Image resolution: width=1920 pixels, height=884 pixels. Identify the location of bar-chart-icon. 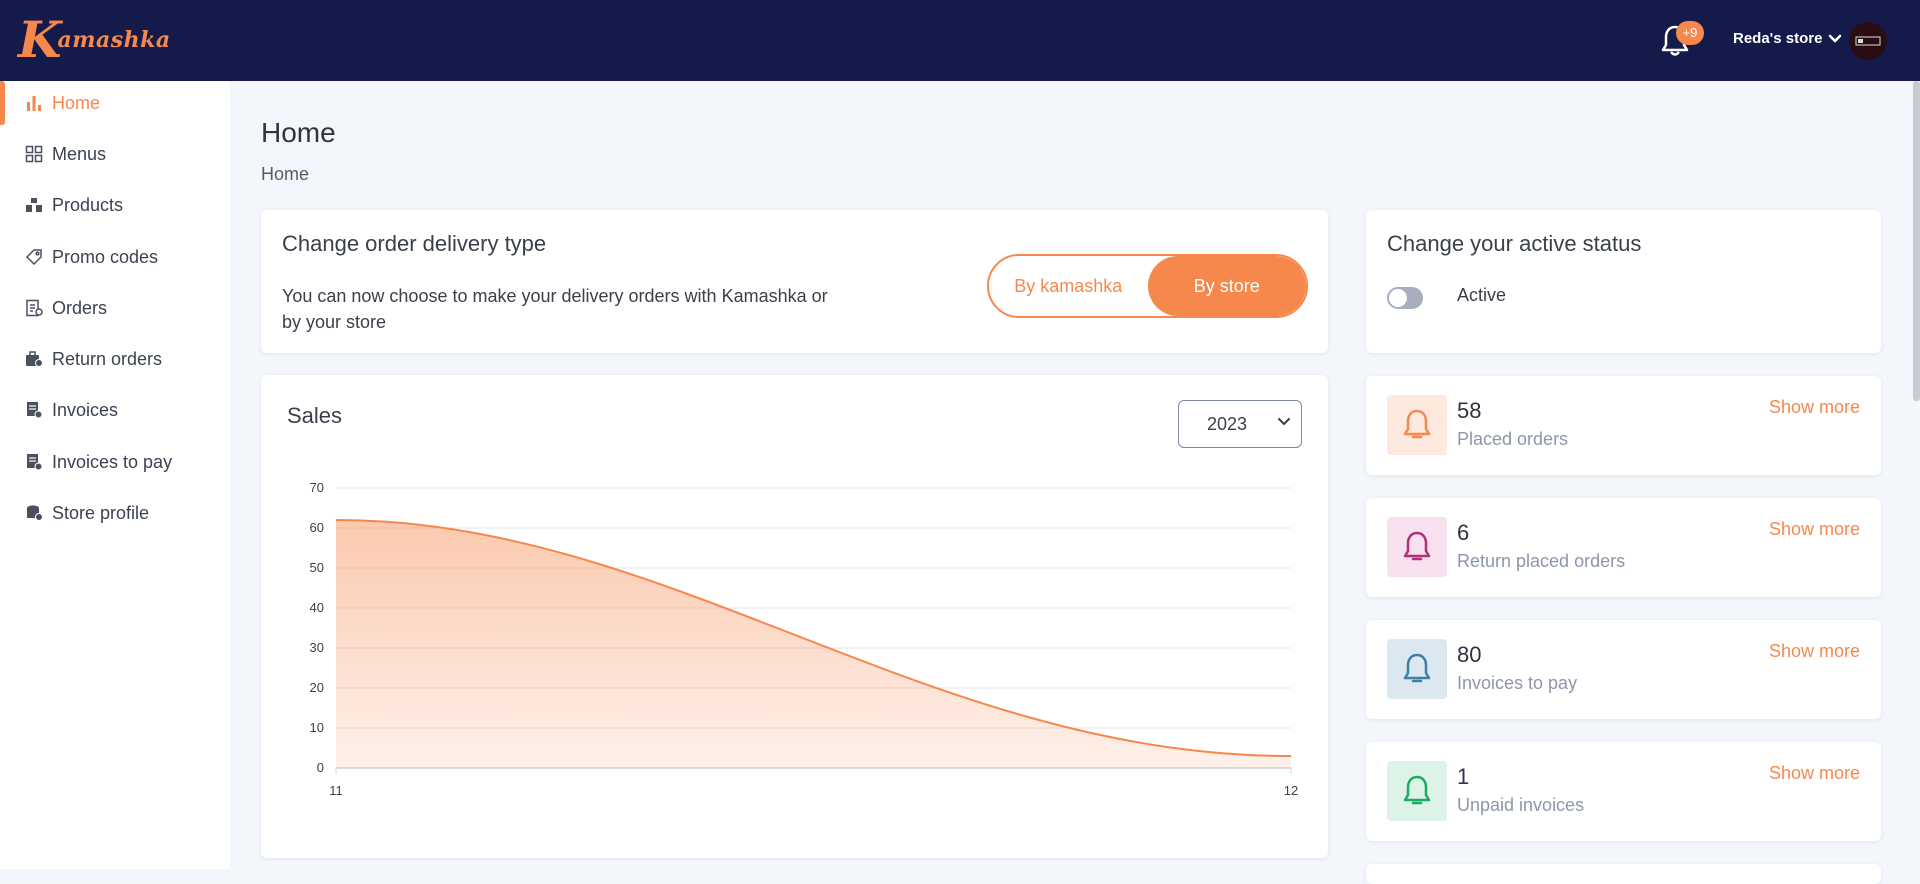
(34, 103).